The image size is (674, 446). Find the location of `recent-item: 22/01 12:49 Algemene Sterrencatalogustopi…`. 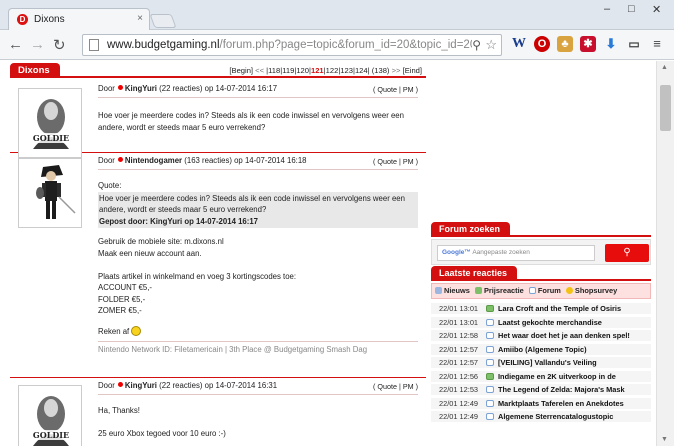

recent-item: 22/01 12:49 Algemene Sterrencatalogustopi… is located at coordinates (541, 417).